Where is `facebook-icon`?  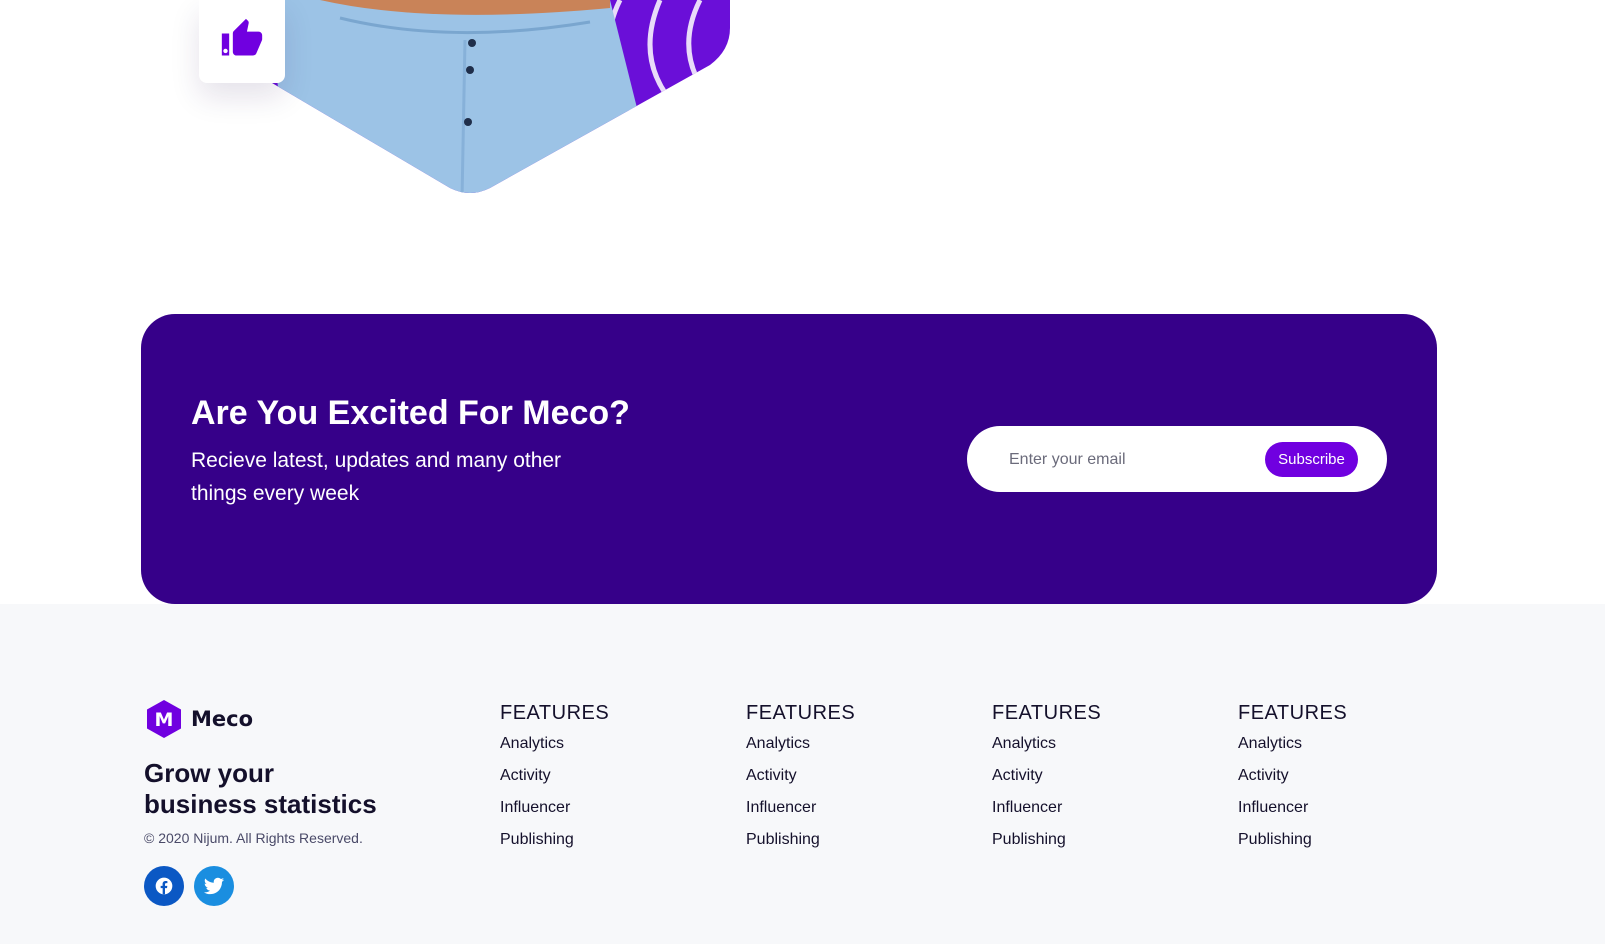
facebook-icon is located at coordinates (164, 886).